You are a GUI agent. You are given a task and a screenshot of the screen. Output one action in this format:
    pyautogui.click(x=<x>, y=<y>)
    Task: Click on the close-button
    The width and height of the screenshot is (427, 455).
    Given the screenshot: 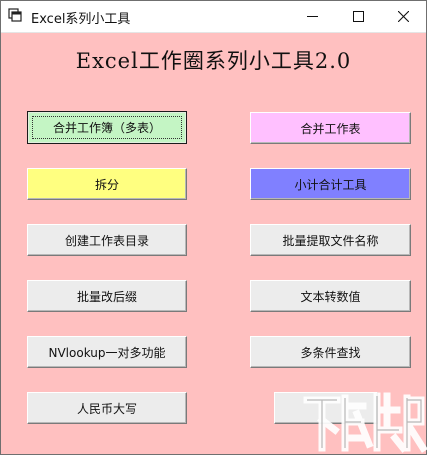 What is the action you would take?
    pyautogui.click(x=403, y=16)
    